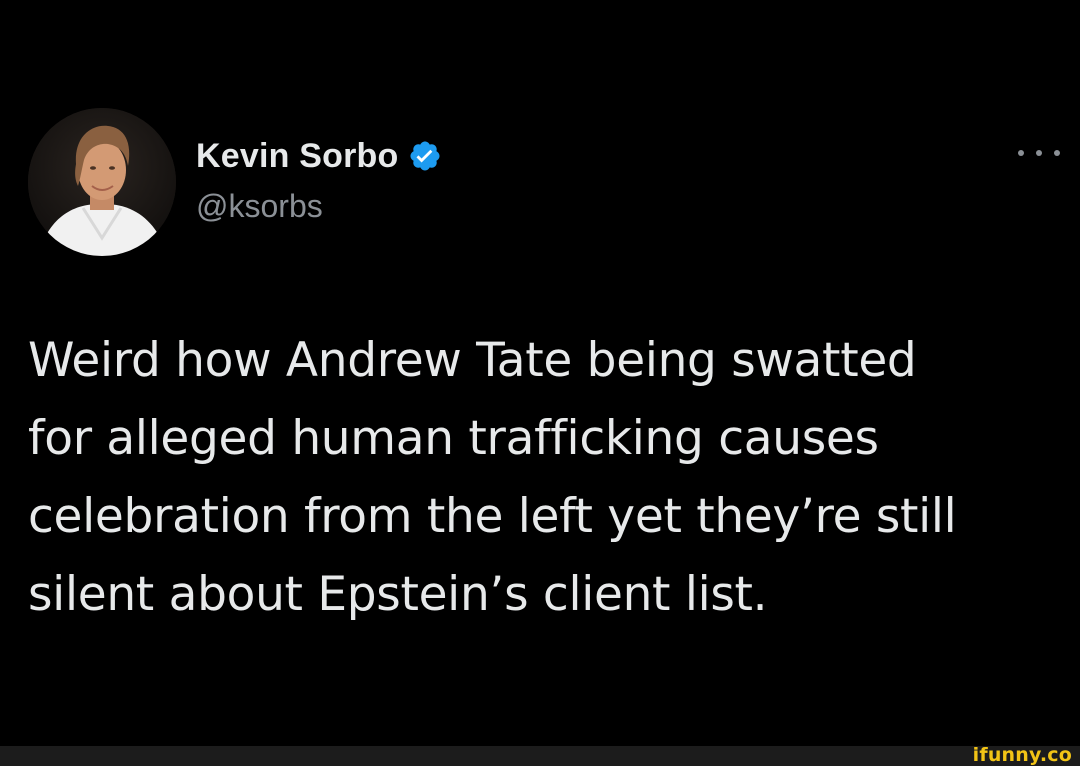 This screenshot has height=766, width=1080. I want to click on more-options-icon, so click(1039, 153).